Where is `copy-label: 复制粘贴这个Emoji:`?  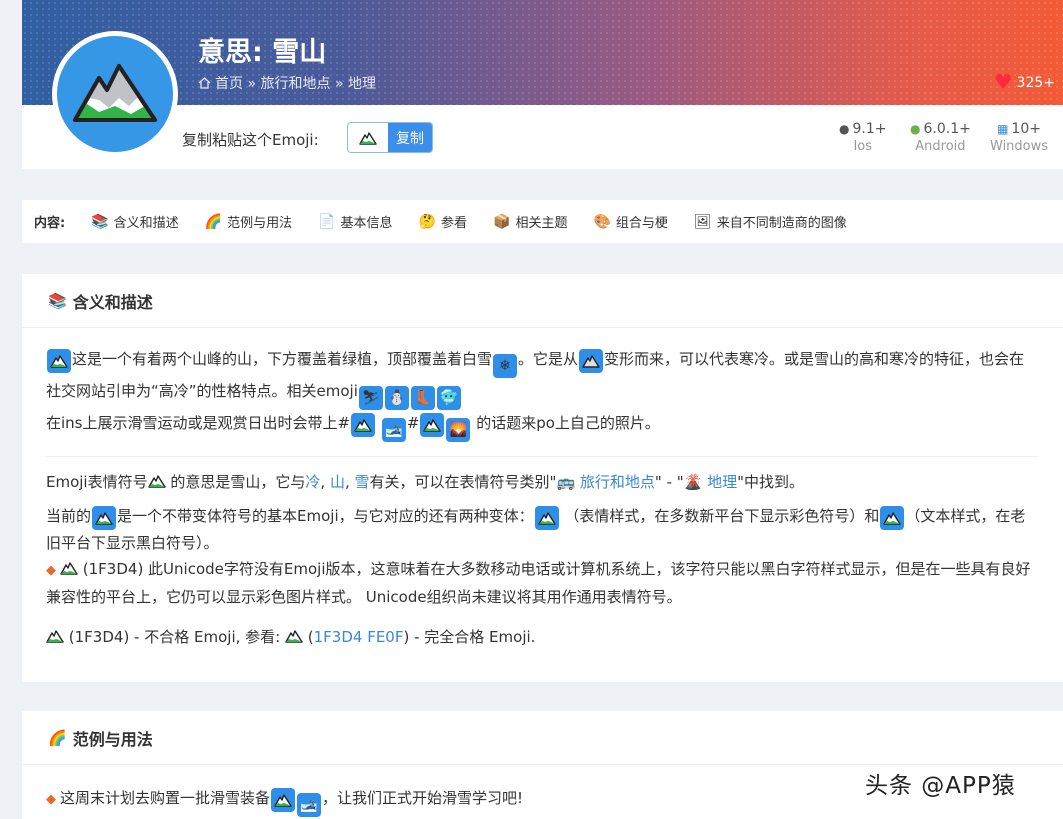 copy-label: 复制粘贴这个Emoji: is located at coordinates (250, 140).